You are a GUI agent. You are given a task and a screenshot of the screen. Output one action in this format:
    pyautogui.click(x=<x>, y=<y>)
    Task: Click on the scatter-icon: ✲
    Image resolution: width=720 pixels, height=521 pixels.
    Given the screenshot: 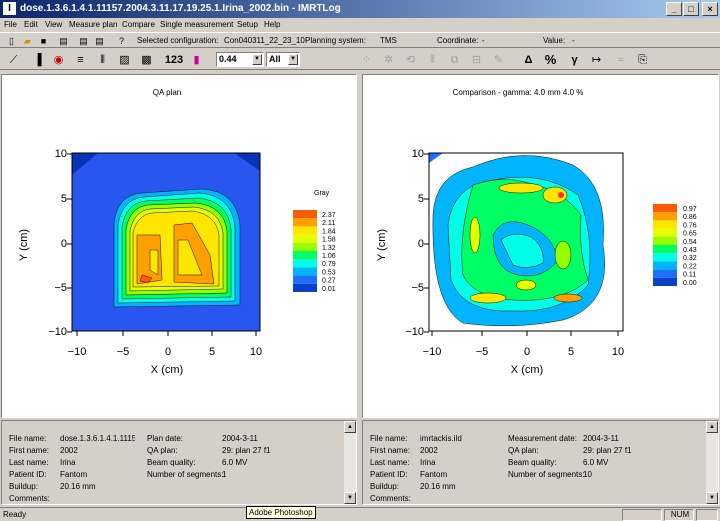 What is the action you would take?
    pyautogui.click(x=388, y=59)
    